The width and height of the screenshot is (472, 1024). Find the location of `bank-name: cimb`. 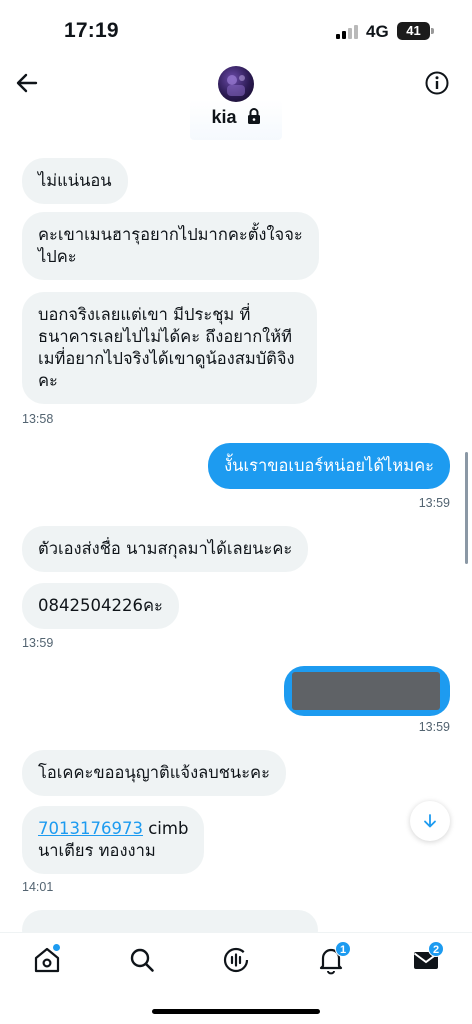

bank-name: cimb is located at coordinates (168, 828).